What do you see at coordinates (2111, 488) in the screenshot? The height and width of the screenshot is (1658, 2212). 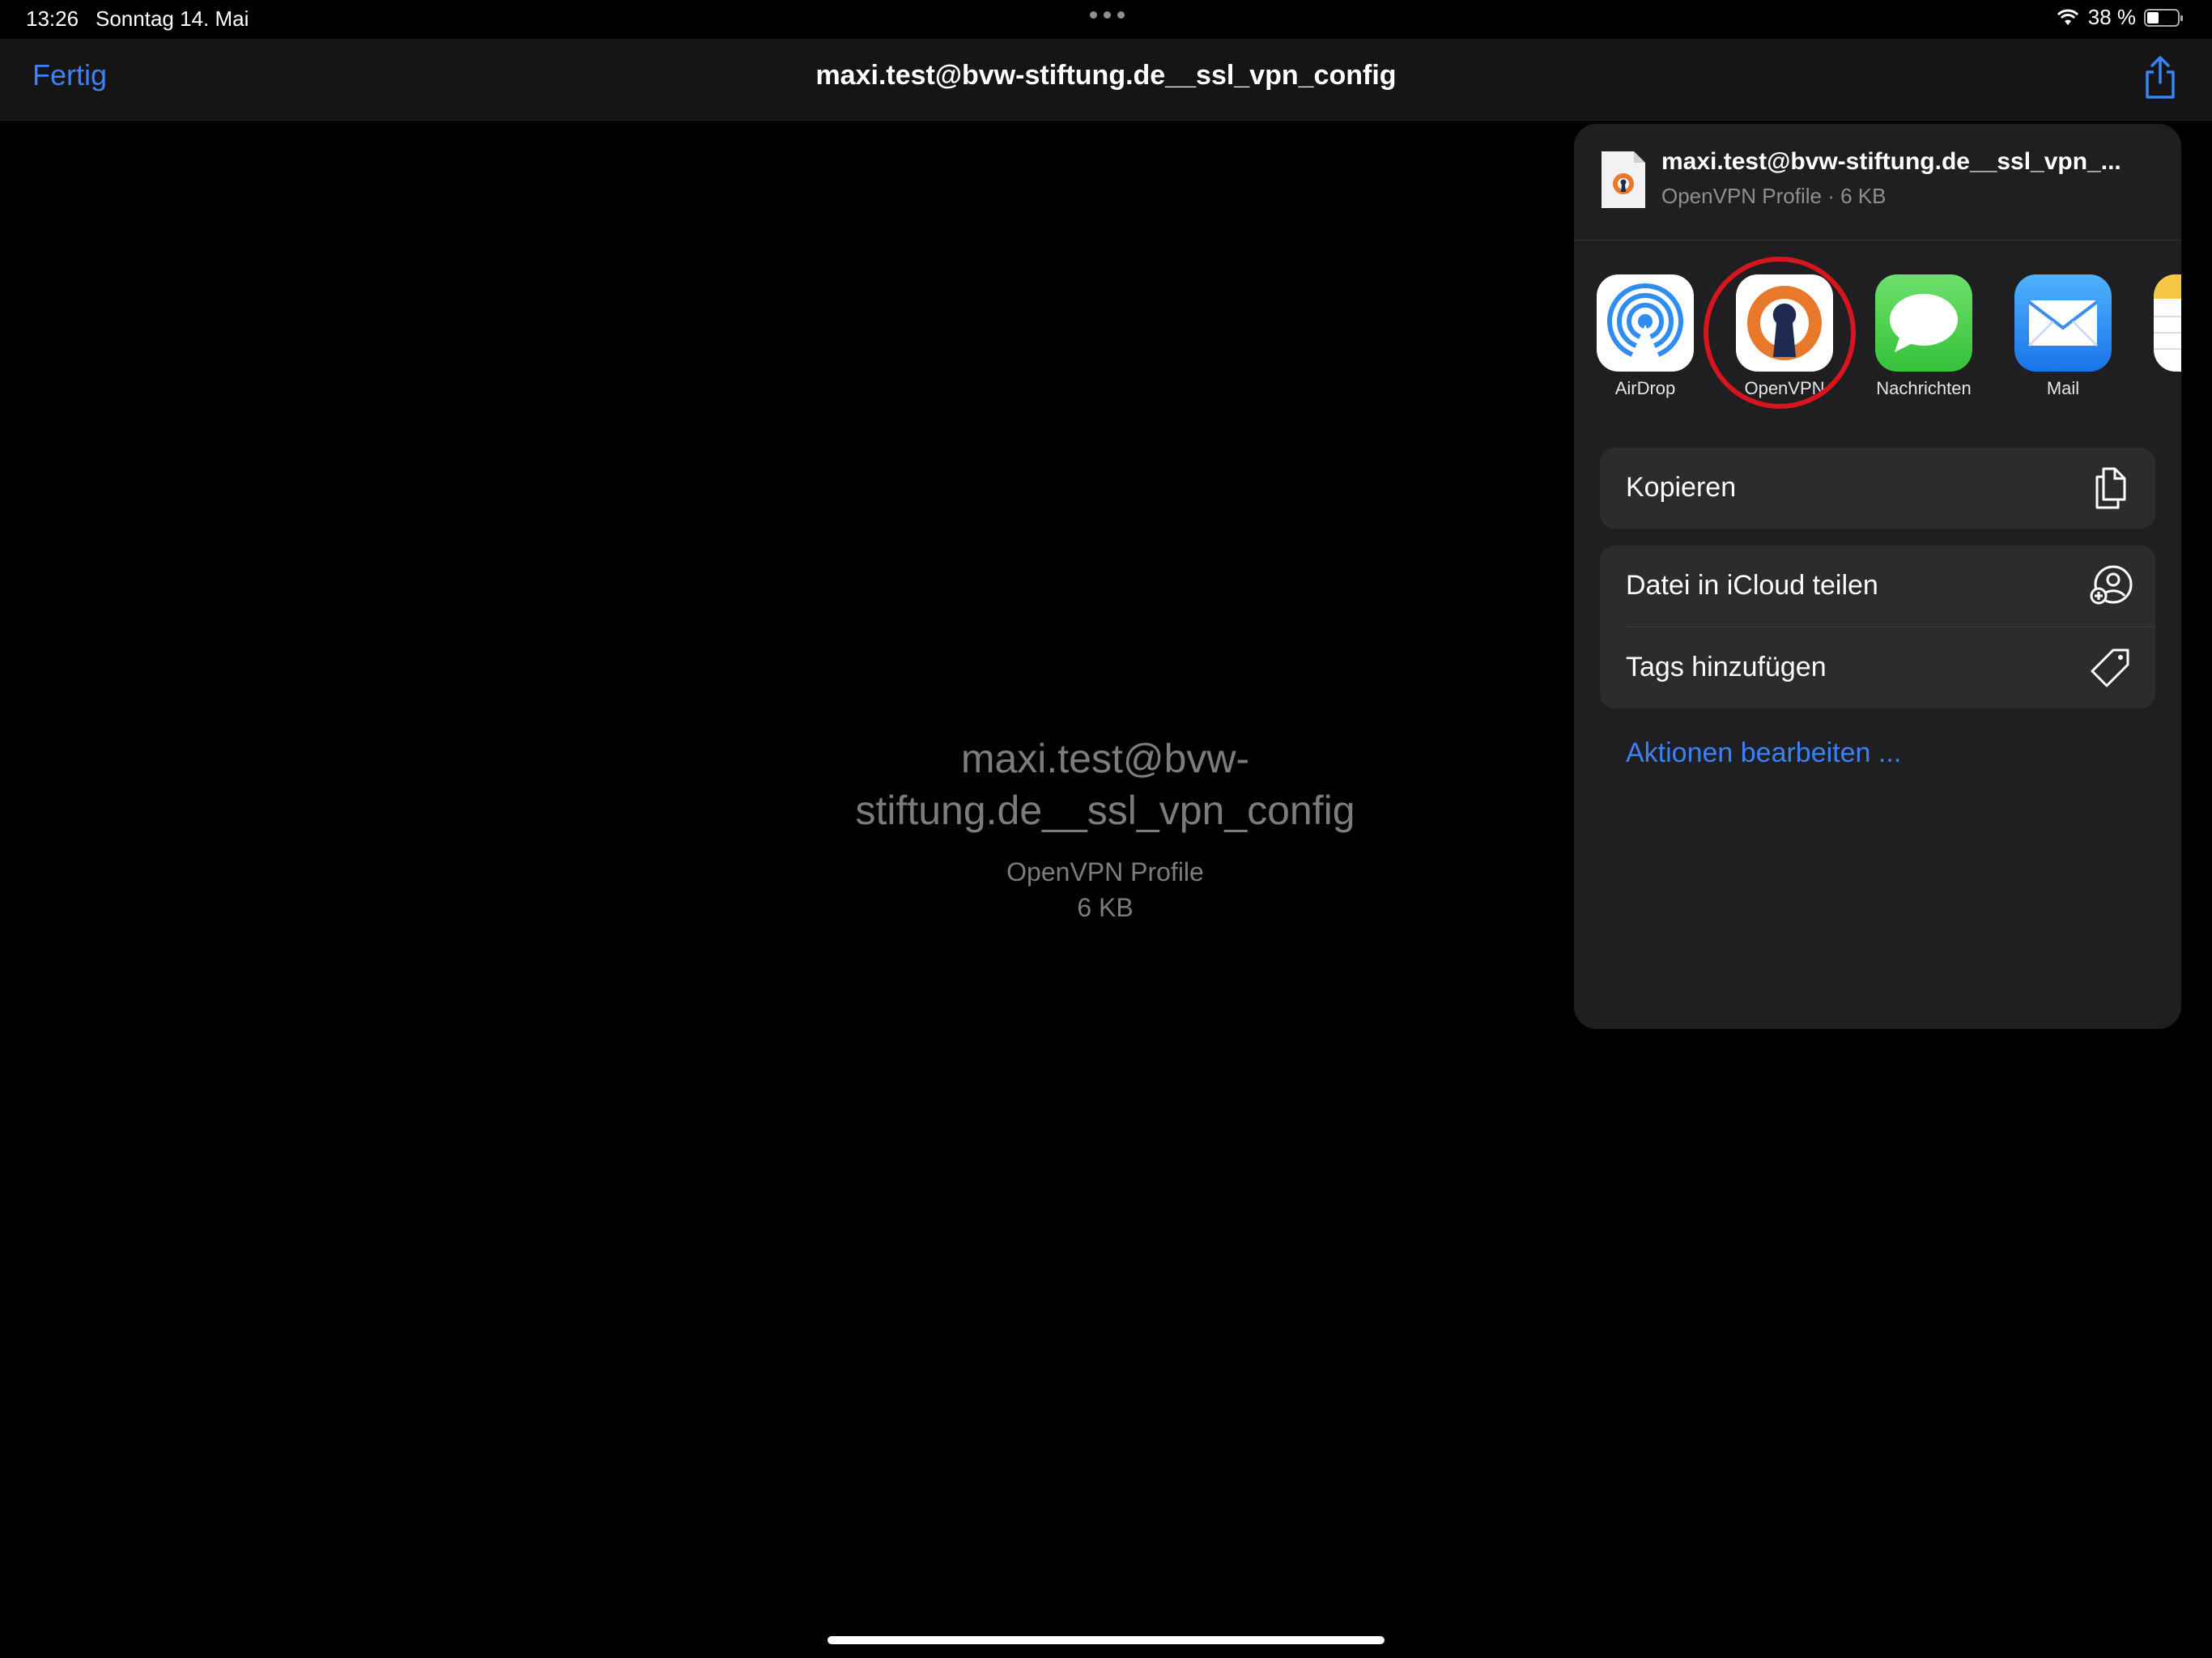 I see `copy-icon` at bounding box center [2111, 488].